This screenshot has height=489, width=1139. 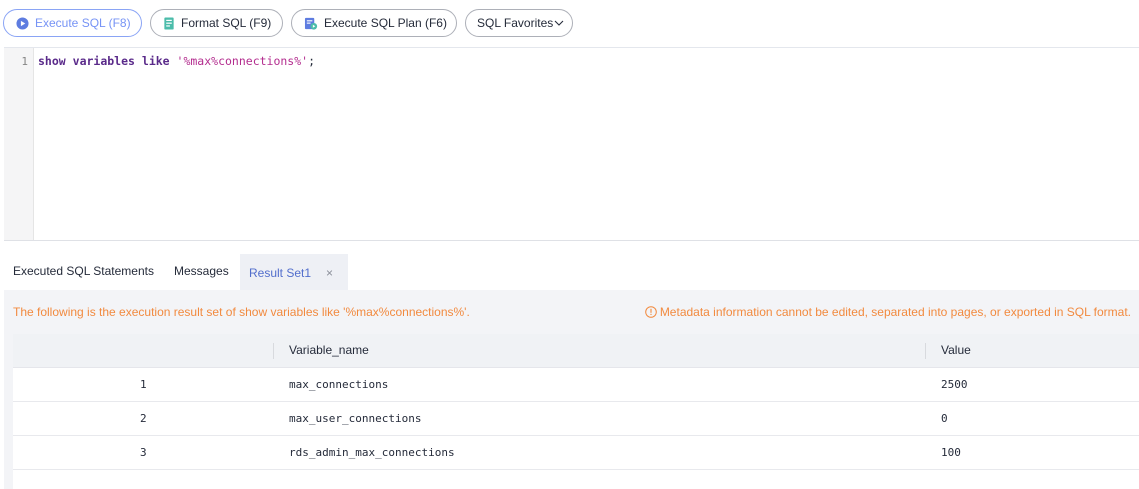 What do you see at coordinates (576, 453) in the screenshot?
I see `table-row: 3 rds_admin_max_connections 100` at bounding box center [576, 453].